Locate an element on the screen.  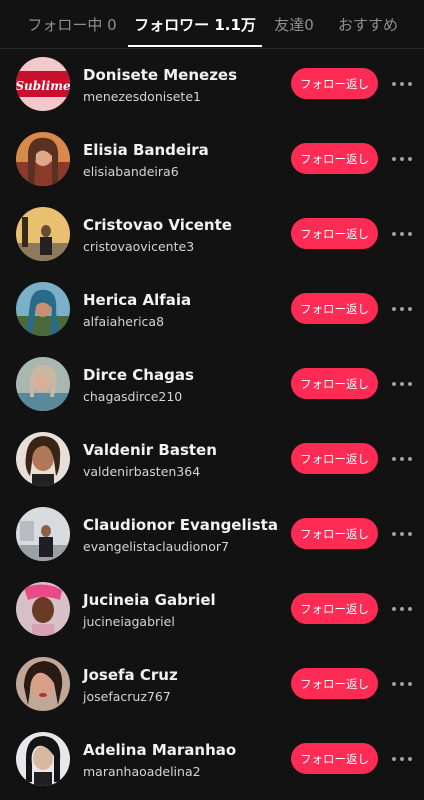
follower-name: Cristovao Vicente is located at coordinates (157, 225).